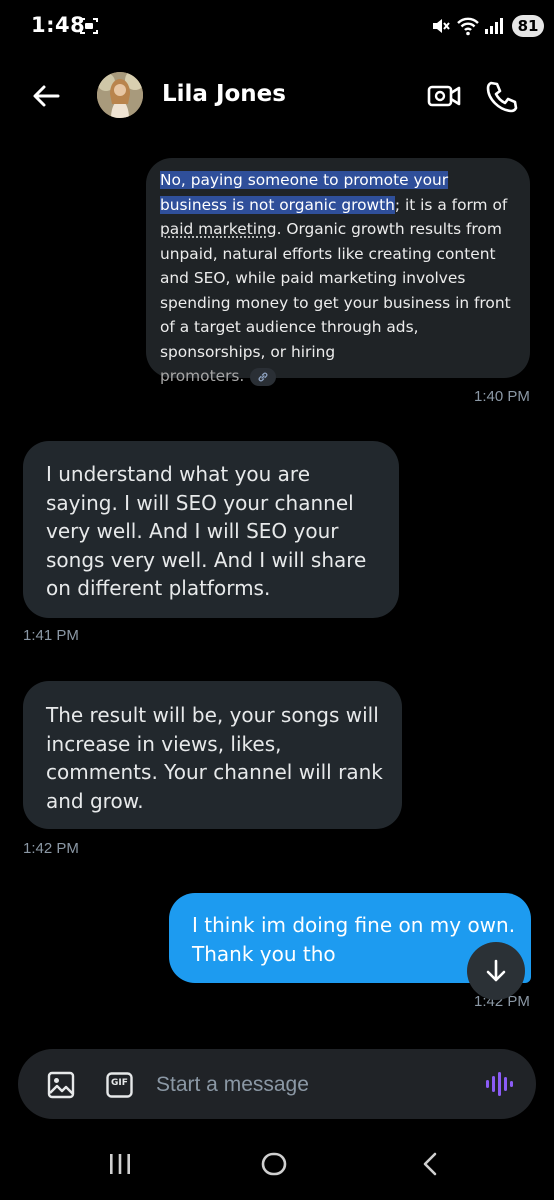  Describe the element at coordinates (430, 1164) in the screenshot. I see `nav-back-icon` at that location.